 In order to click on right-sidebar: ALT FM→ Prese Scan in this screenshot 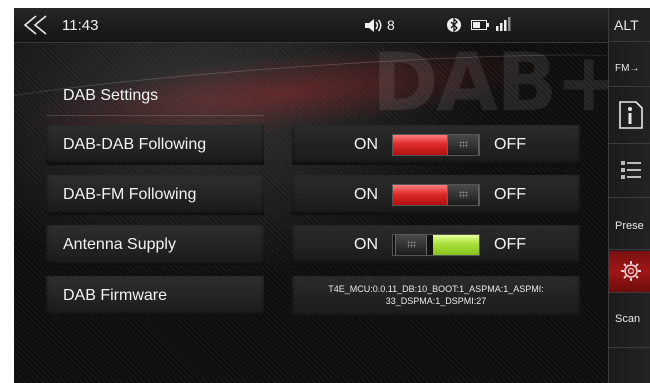, I will do `click(629, 195)`.